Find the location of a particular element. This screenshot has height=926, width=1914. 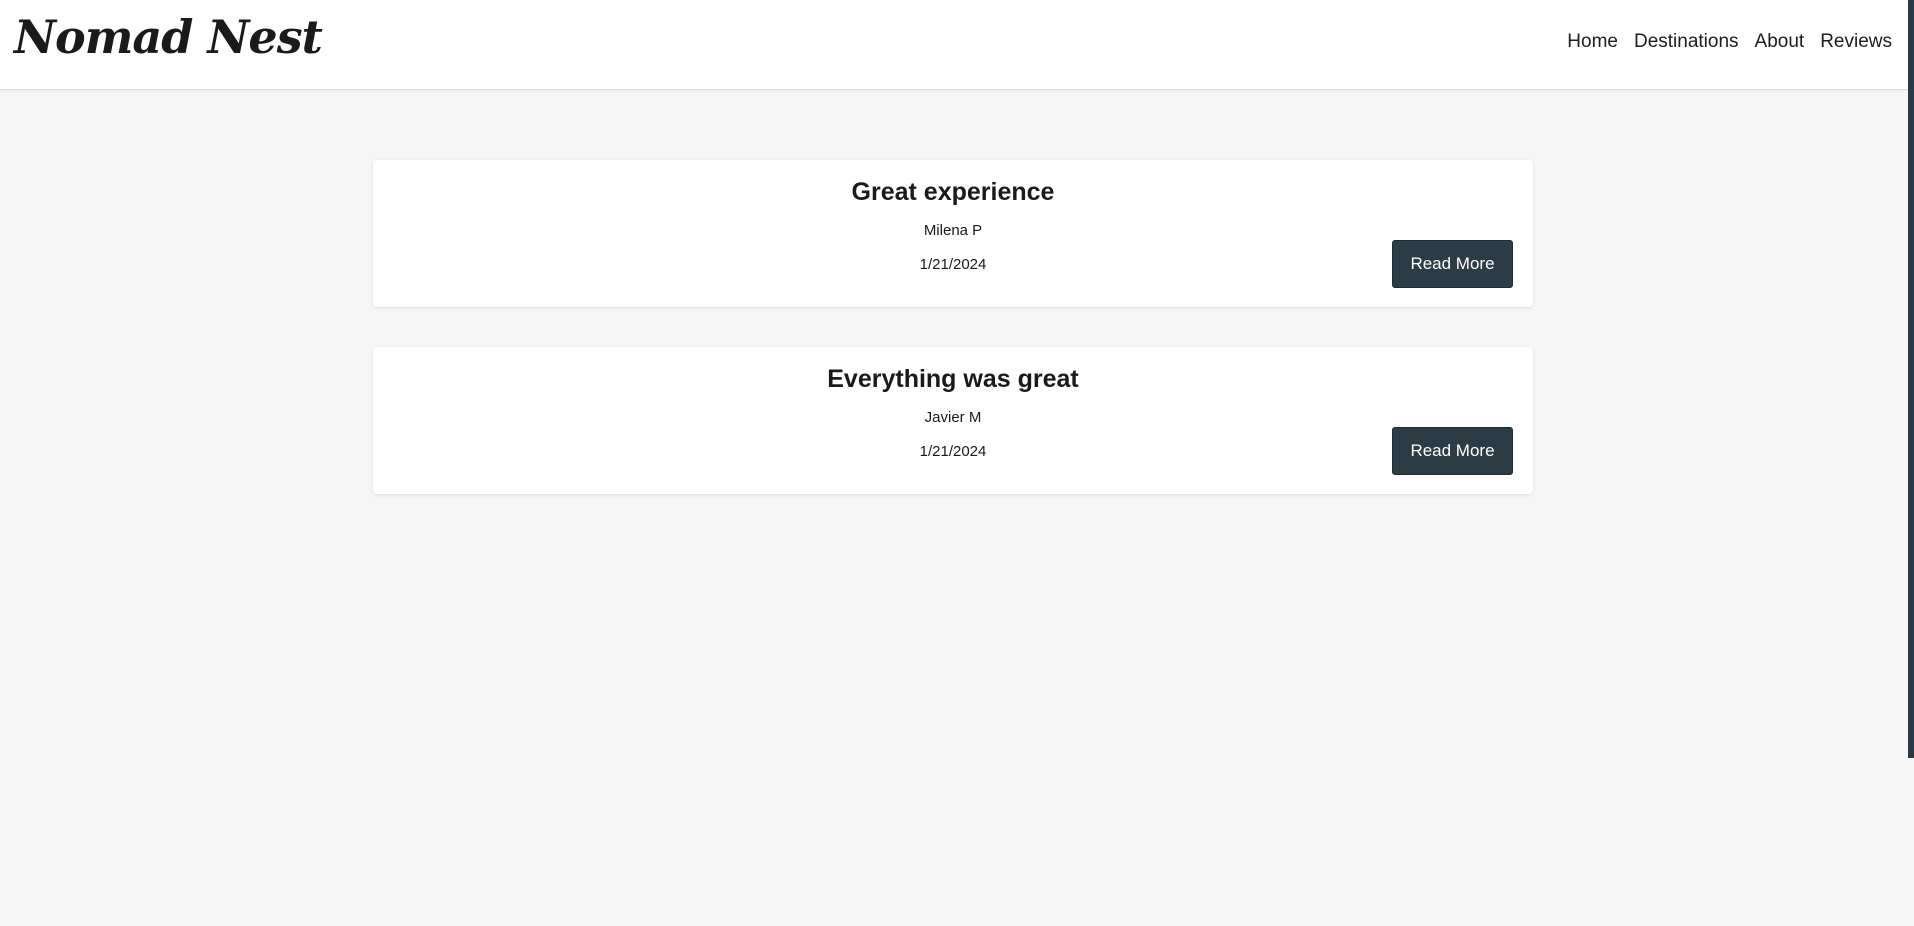

nav-link-destinations: Destinations is located at coordinates (1686, 42).